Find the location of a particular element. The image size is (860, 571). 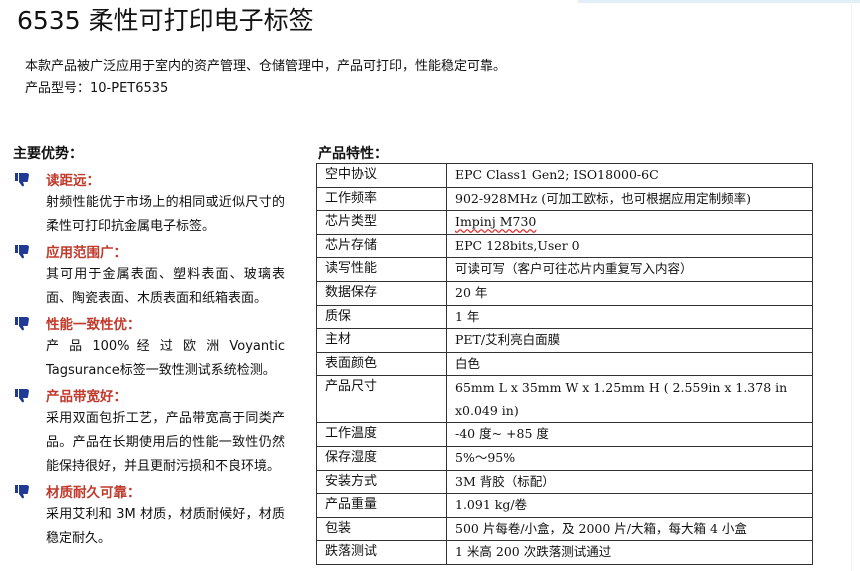

advantage-desc: 射频性能优于市场上的相同或近似尺寸的柔性可打印抗金属电子标签。 is located at coordinates (165, 214).